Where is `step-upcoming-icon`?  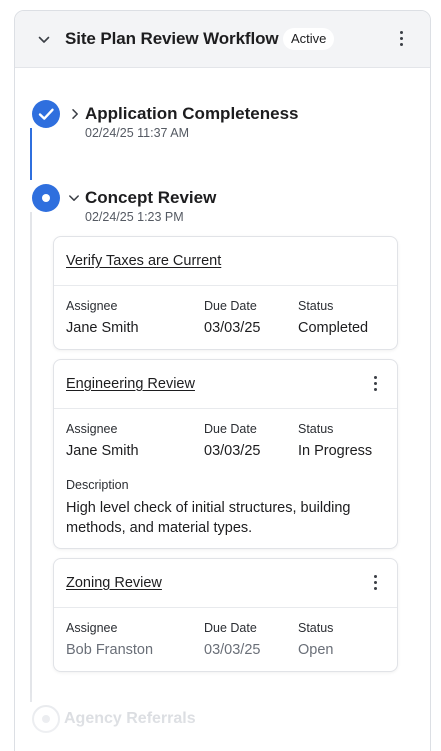
step-upcoming-icon is located at coordinates (46, 719).